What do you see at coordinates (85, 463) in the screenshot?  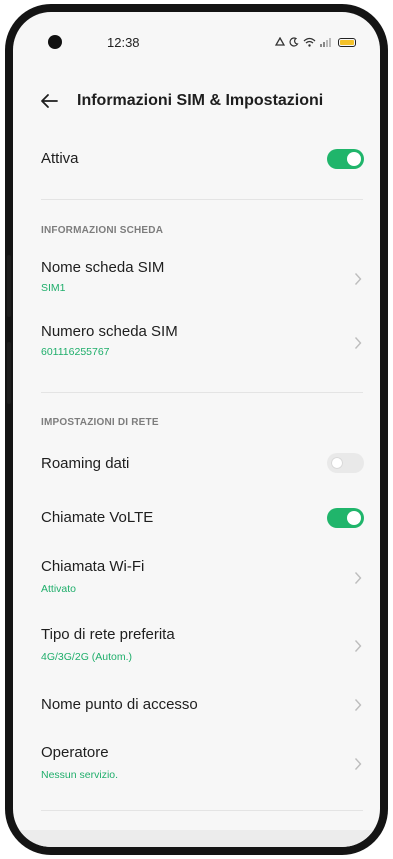 I see `data-roaming-label: Roaming dati` at bounding box center [85, 463].